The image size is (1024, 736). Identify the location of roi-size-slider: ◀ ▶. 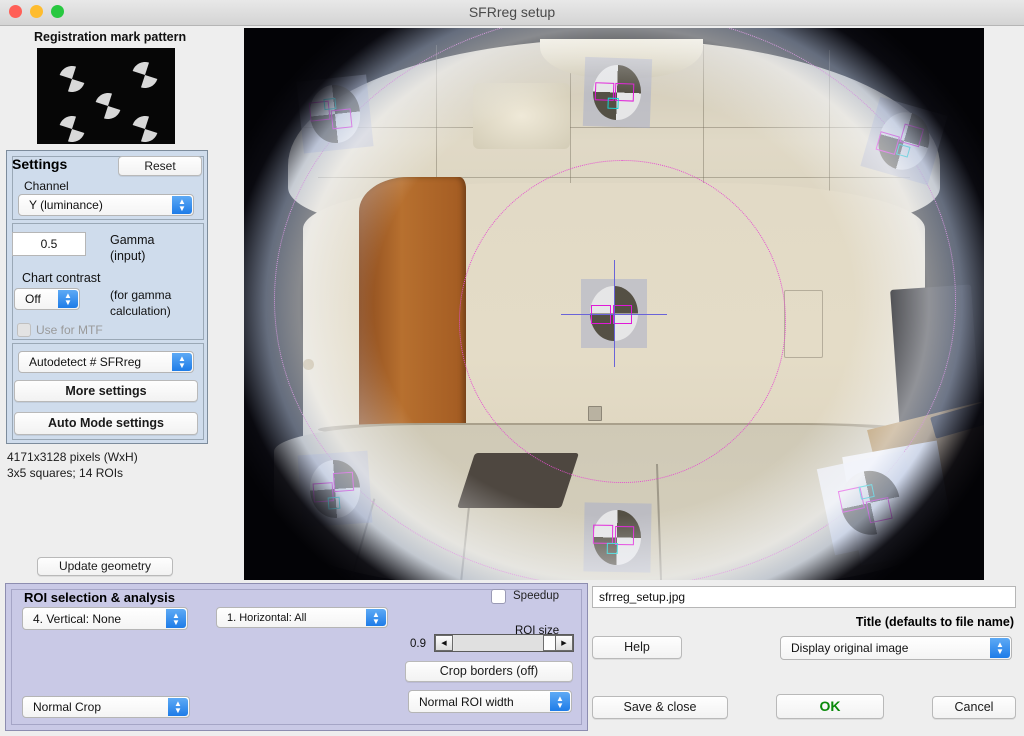
(504, 643).